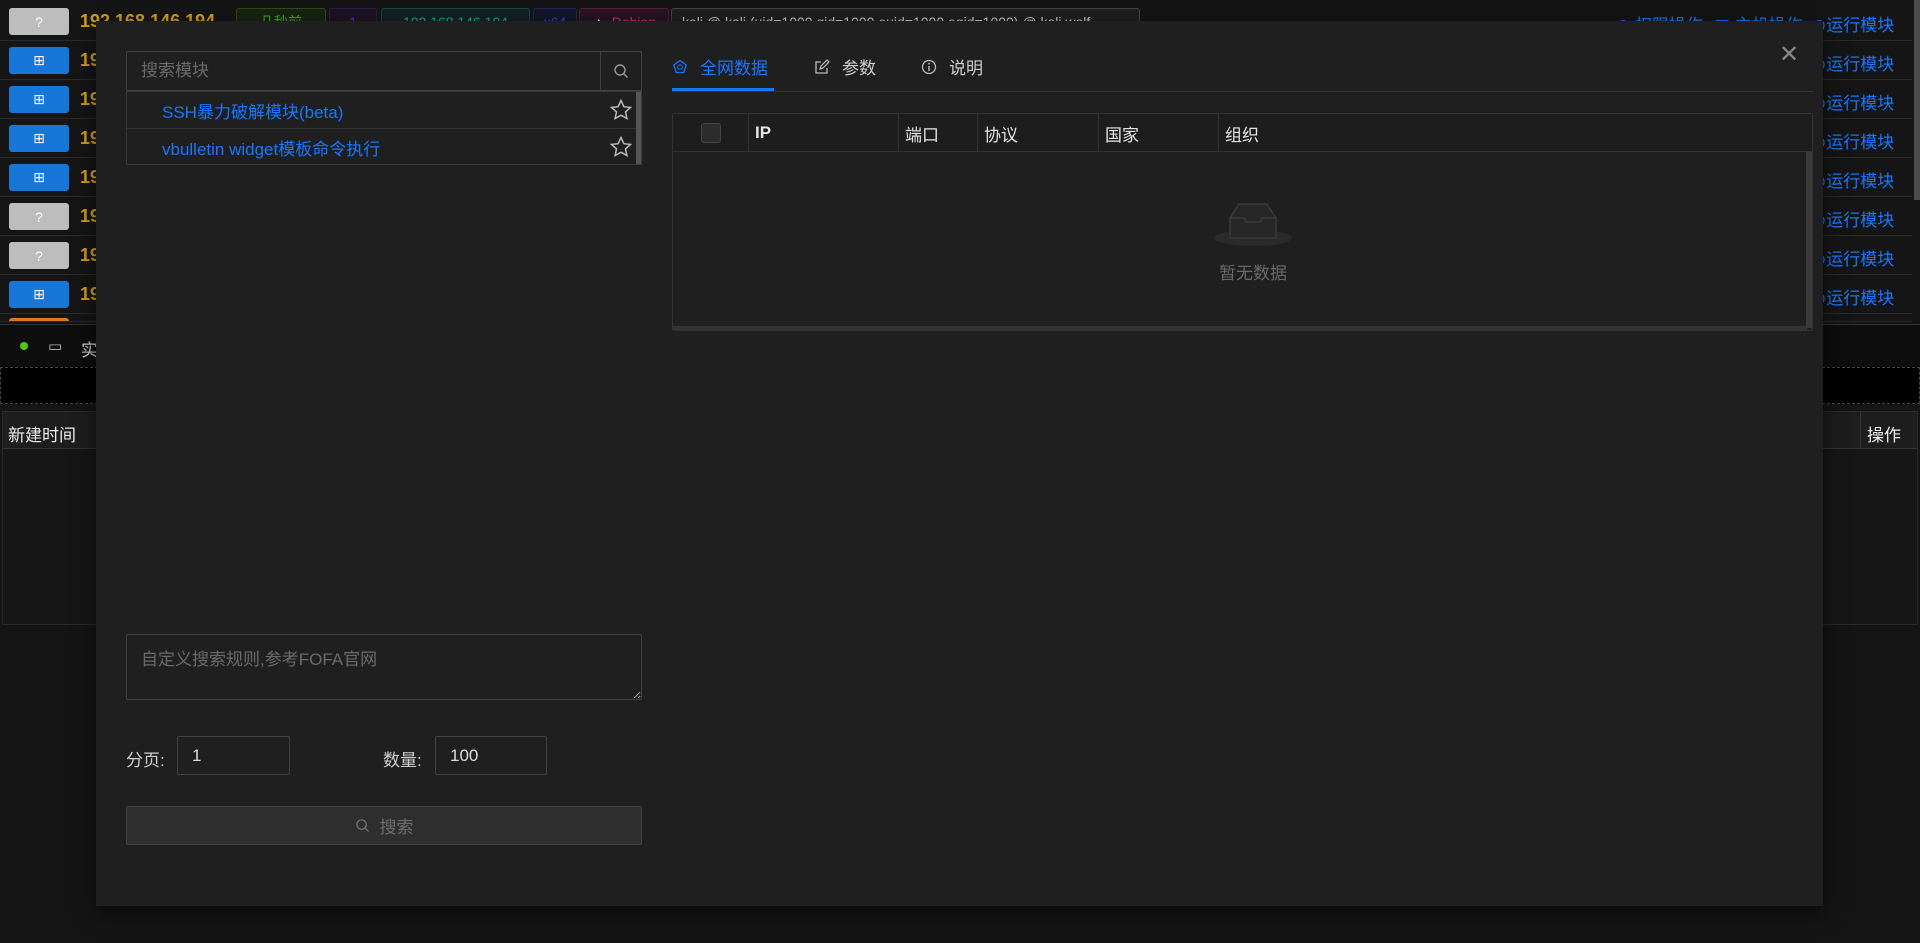 Image resolution: width=1920 pixels, height=943 pixels. I want to click on empty-inbox-icon, so click(1253, 224).